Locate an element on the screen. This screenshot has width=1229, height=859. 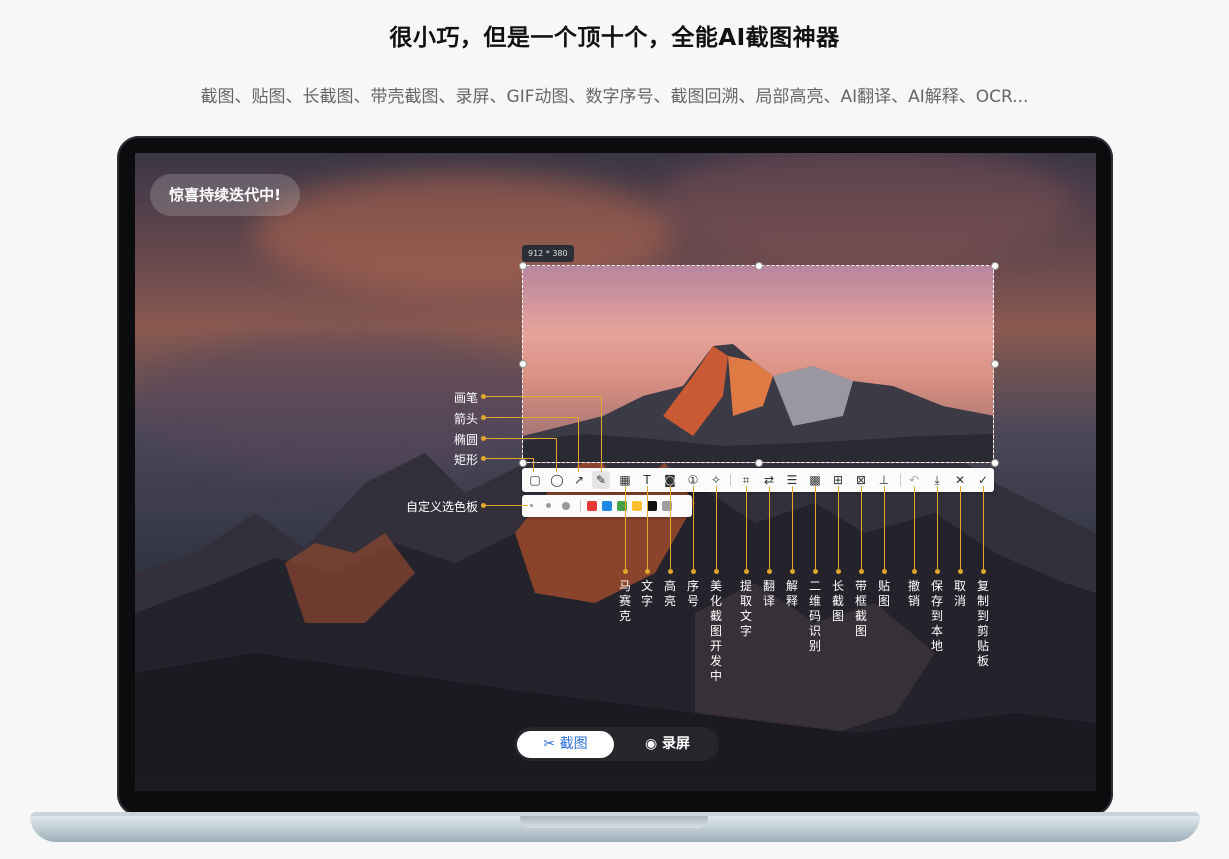
annotation-cancel: 取消 is located at coordinates (959, 593).